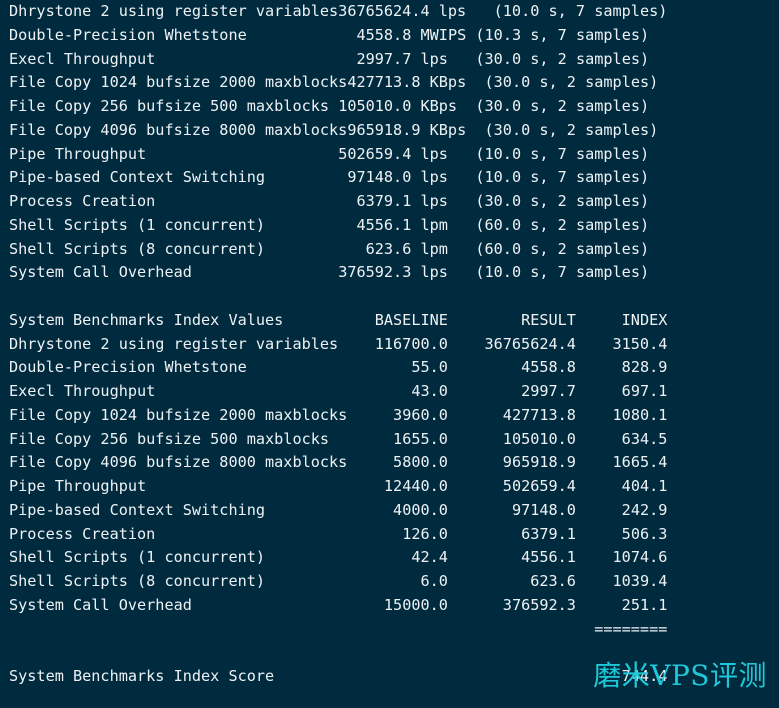 Image resolution: width=779 pixels, height=708 pixels. What do you see at coordinates (644, 604) in the screenshot?
I see `index-value: 251.1` at bounding box center [644, 604].